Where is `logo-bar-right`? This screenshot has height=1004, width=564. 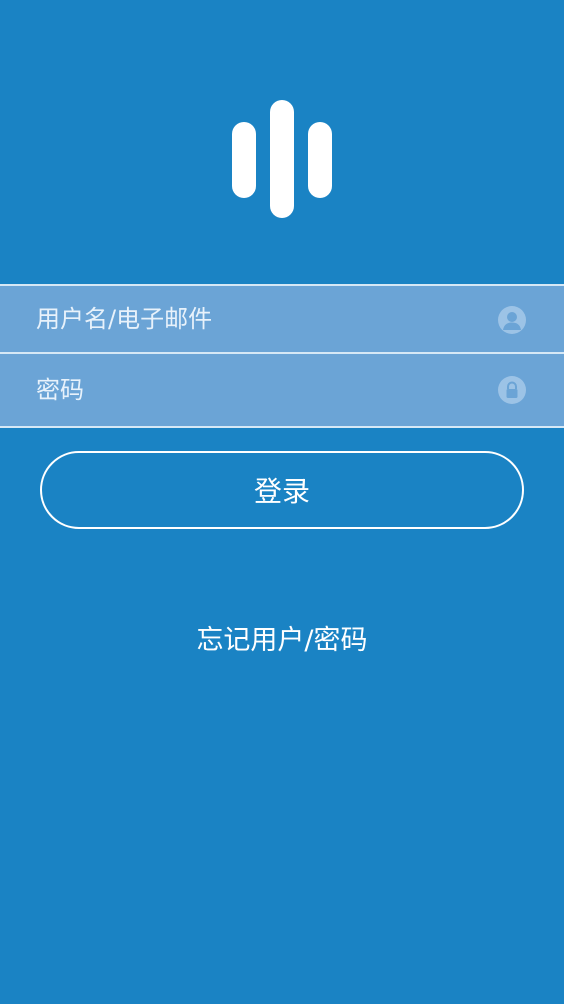 logo-bar-right is located at coordinates (320, 160).